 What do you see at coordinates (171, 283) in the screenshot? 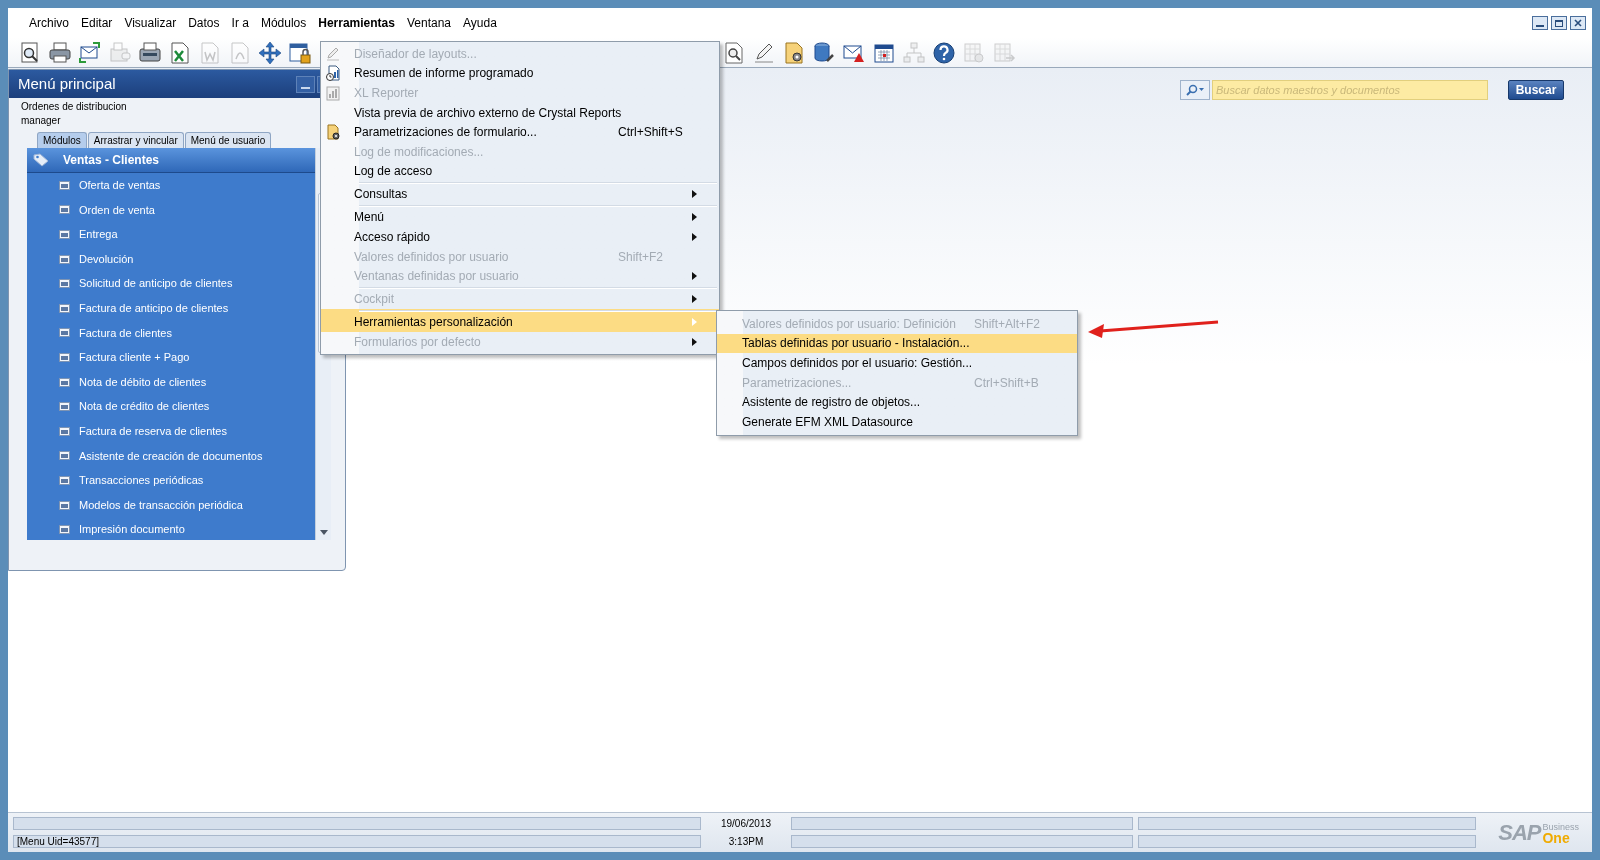
I see `module-item: Solicitud de anticipo de clientes` at bounding box center [171, 283].